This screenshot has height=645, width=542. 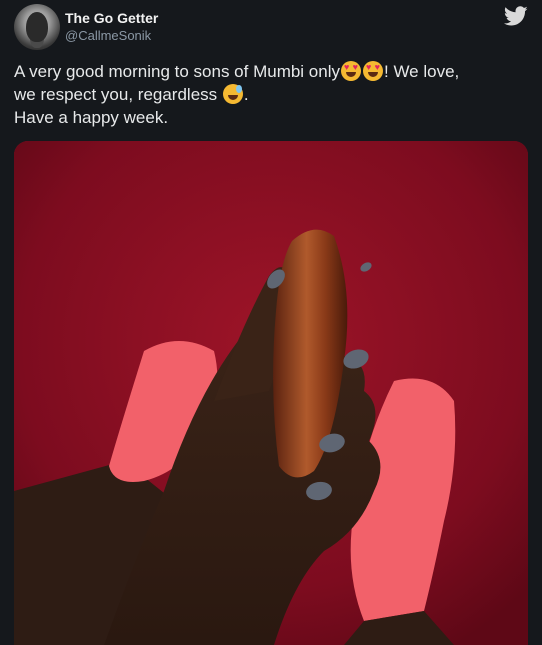 I want to click on tweet-text-line2: we respect you, regardless, so click(x=118, y=94).